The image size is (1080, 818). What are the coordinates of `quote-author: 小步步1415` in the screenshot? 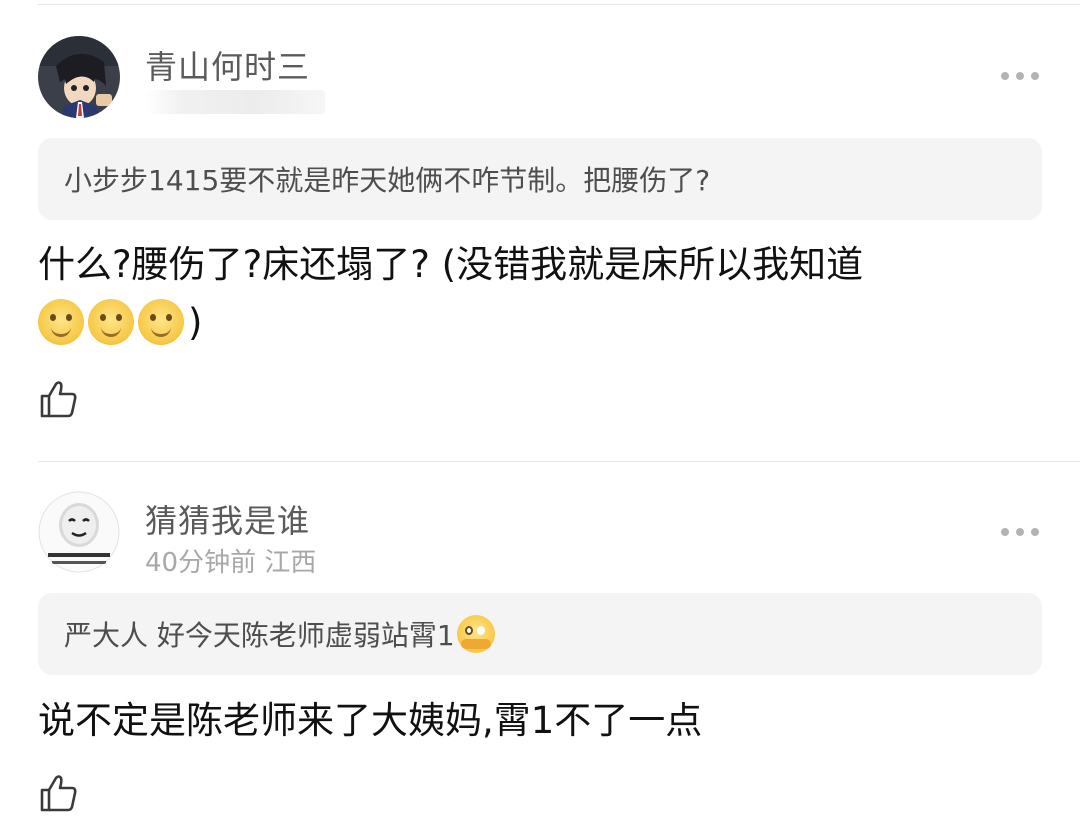 It's located at (141, 179).